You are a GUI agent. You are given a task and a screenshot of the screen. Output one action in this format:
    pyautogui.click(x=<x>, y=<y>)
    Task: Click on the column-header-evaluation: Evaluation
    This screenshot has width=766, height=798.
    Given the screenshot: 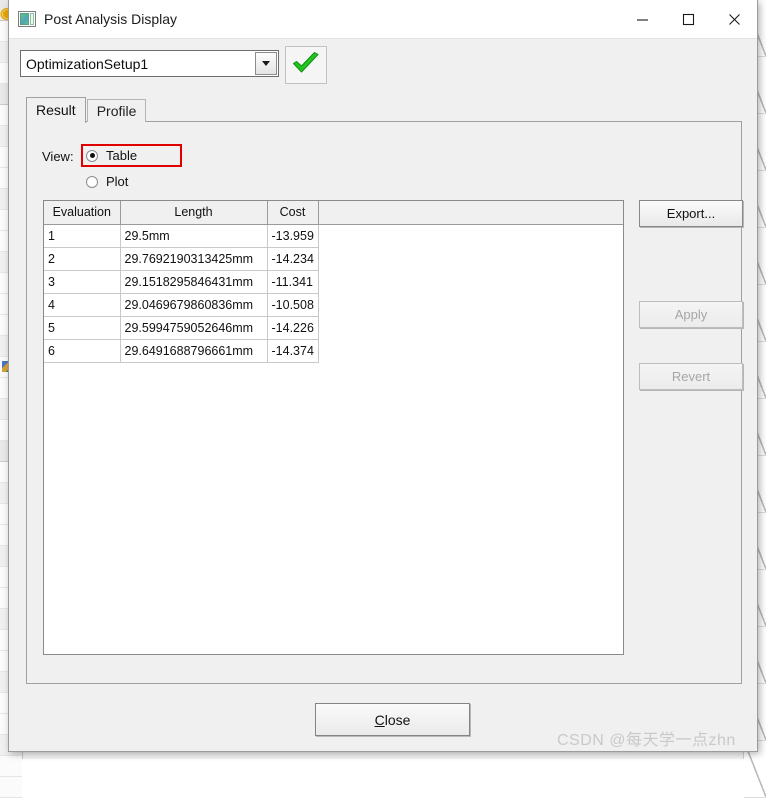 What is the action you would take?
    pyautogui.click(x=82, y=213)
    